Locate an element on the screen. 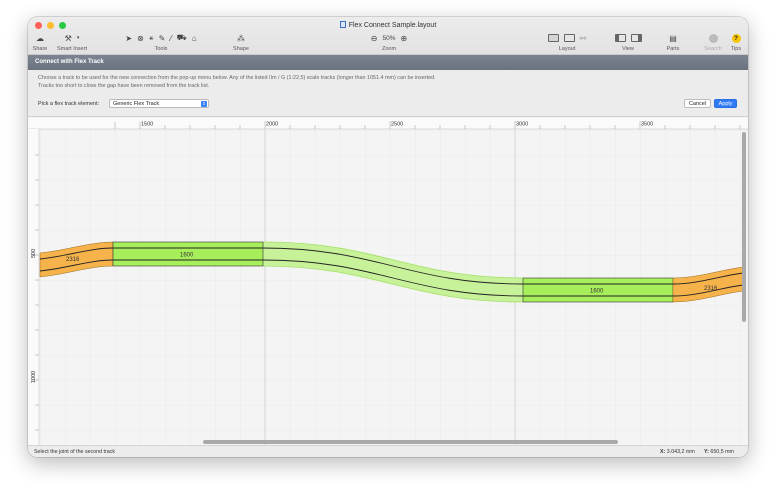 This screenshot has height=494, width=776. tools-group: ➤ ⊗ ⚹ ✎ ⁄ ⛟ ⌂ Tools is located at coordinates (161, 42).